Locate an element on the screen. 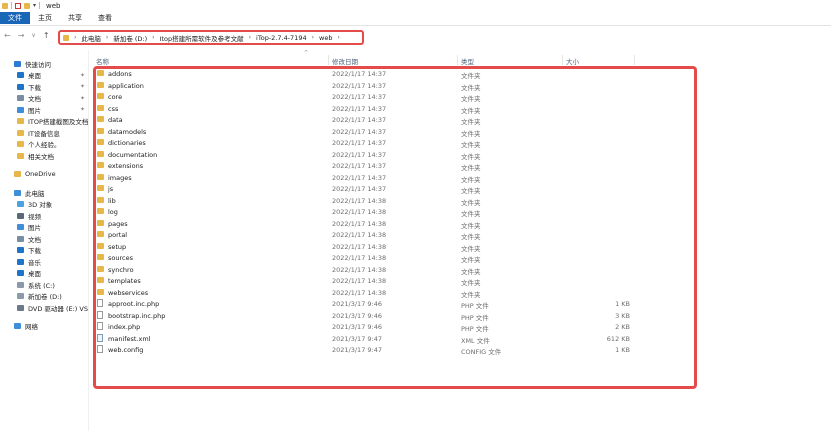 The height and width of the screenshot is (431, 831). table-row: setup 2022/1/17 14:38 文件夹 is located at coordinates (376, 247).